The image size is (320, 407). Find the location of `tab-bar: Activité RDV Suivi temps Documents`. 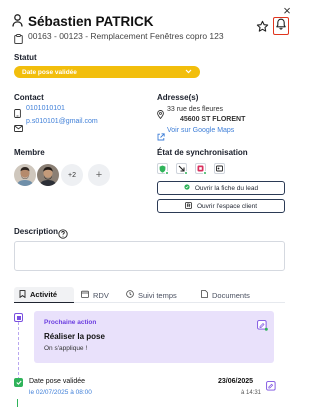

tab-bar: Activité RDV Suivi temps Documents is located at coordinates (149, 295).